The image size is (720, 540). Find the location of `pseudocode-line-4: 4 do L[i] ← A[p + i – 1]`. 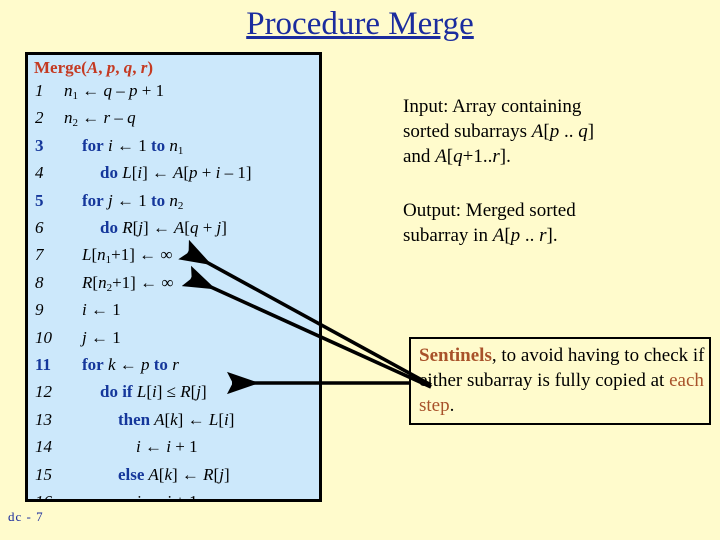

pseudocode-line-4: 4 do L[i] ← A[p + i – 1] is located at coordinates (173, 176).